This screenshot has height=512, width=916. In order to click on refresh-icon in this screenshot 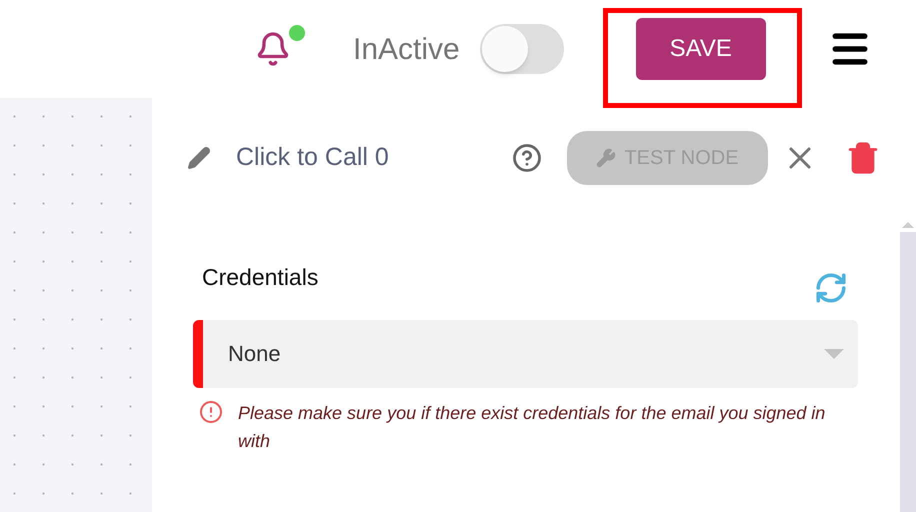, I will do `click(831, 287)`.